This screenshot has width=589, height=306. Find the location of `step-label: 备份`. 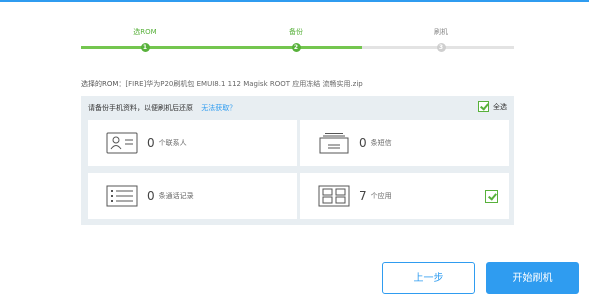

step-label: 备份 is located at coordinates (296, 32).